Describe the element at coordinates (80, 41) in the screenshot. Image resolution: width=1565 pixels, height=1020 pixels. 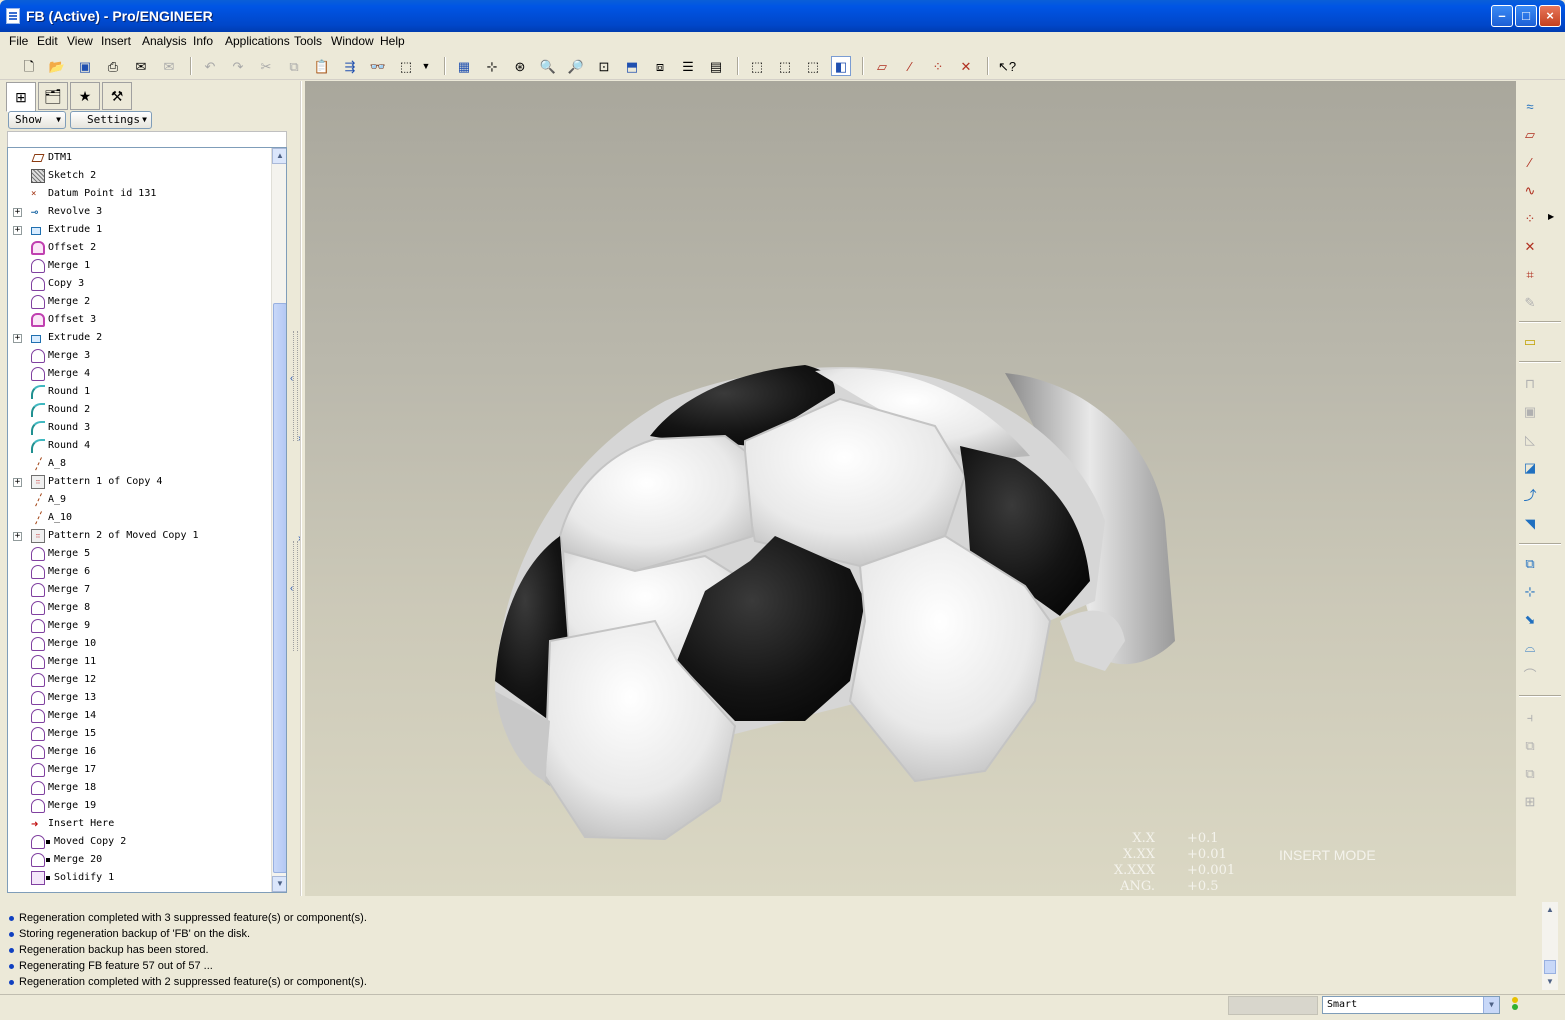
I see `menu-view: View` at that location.